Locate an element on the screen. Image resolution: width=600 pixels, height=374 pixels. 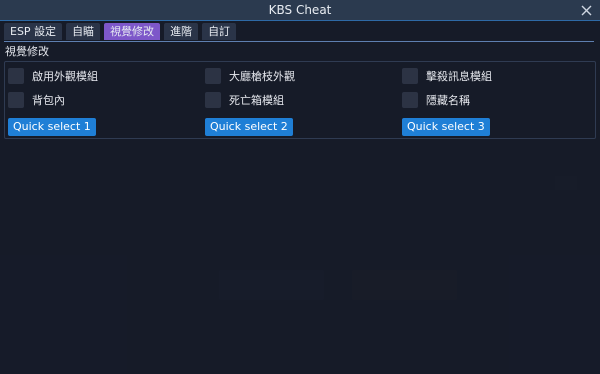
option-label: 大廳槍枝外觀 is located at coordinates (262, 76).